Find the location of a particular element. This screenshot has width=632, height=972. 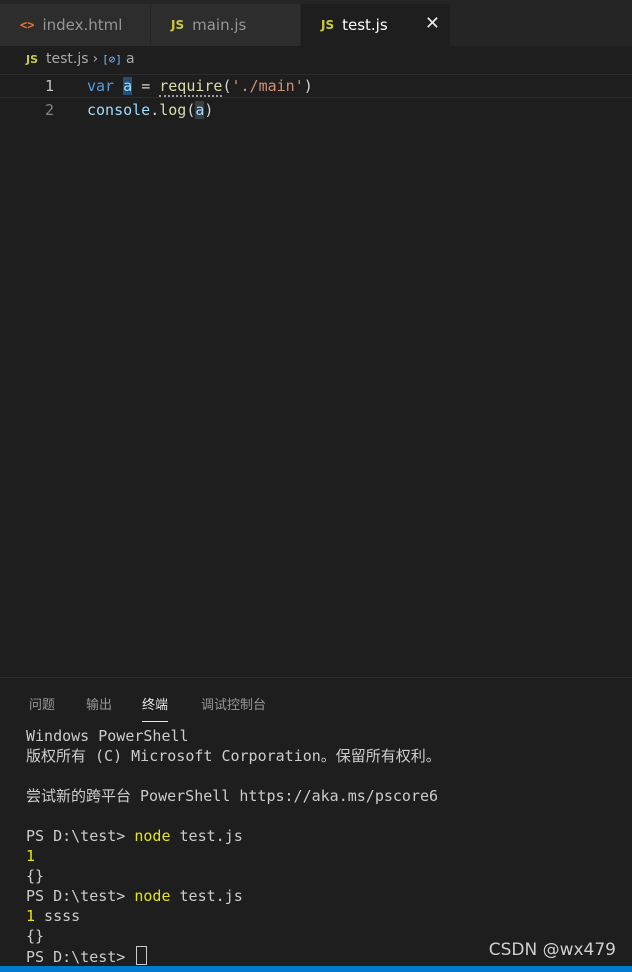

token-keyword: var is located at coordinates (101, 86).